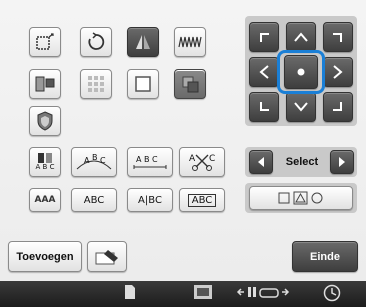 The width and height of the screenshot is (366, 307). I want to click on move-down-right-button, so click(338, 107).